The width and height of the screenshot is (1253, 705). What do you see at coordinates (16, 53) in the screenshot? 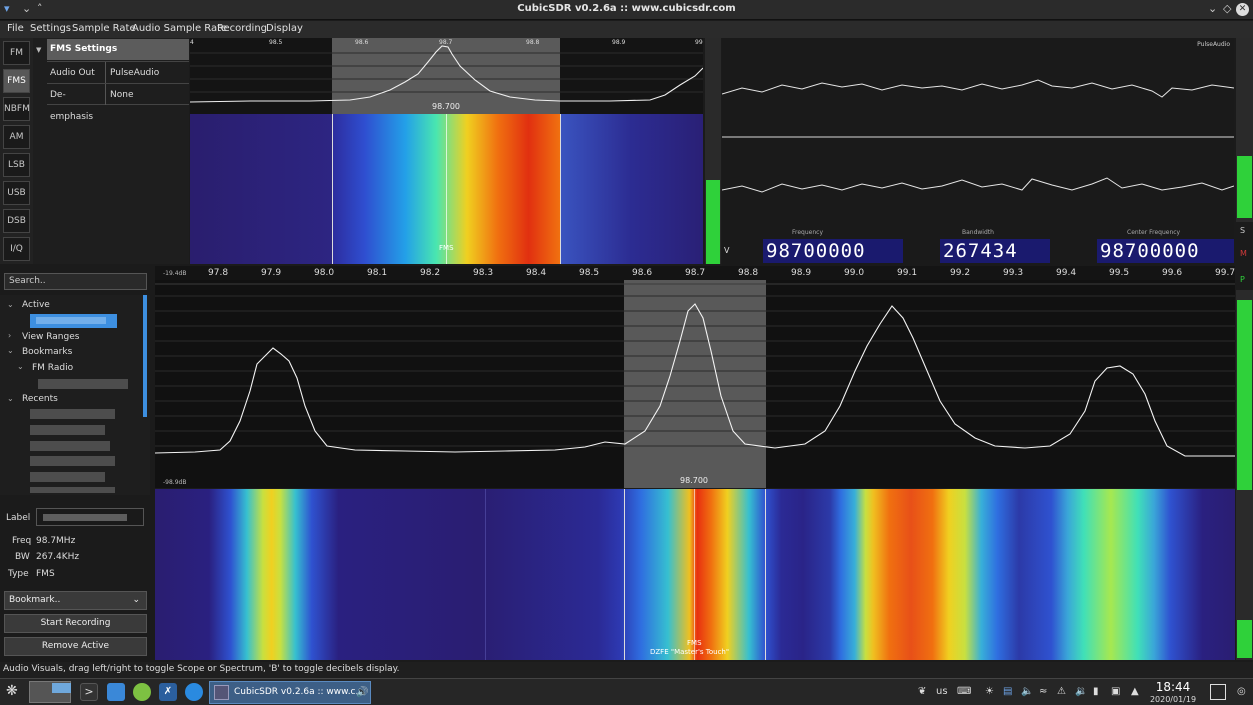
I see `mode-fm-button: FM` at bounding box center [16, 53].